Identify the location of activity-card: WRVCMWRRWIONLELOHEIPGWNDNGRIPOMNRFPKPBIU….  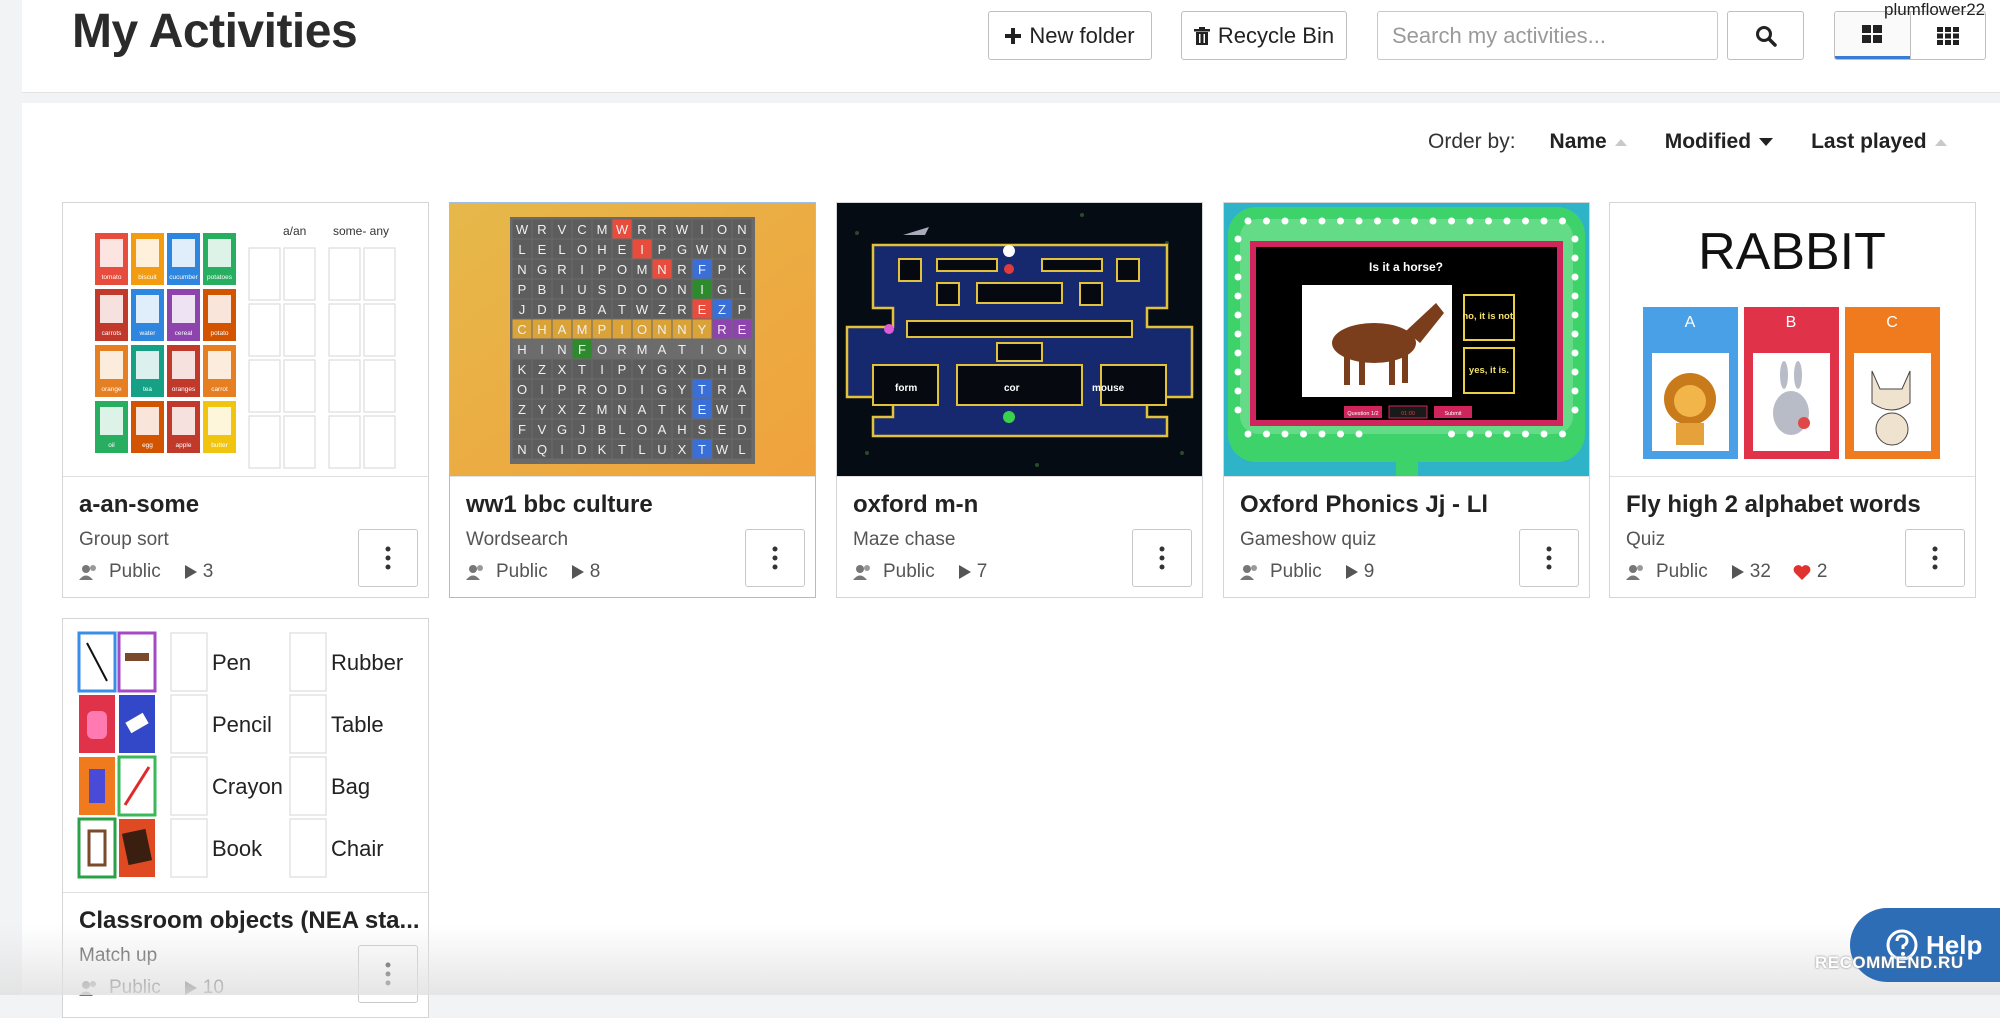
(632, 400).